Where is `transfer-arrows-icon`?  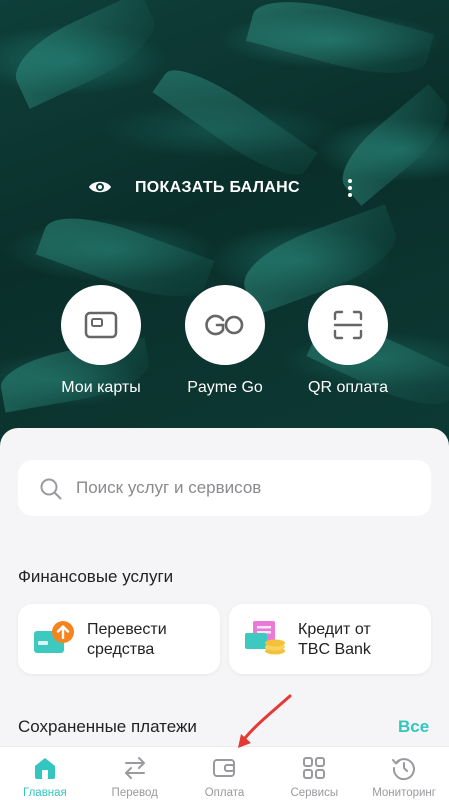 transfer-arrows-icon is located at coordinates (134, 768).